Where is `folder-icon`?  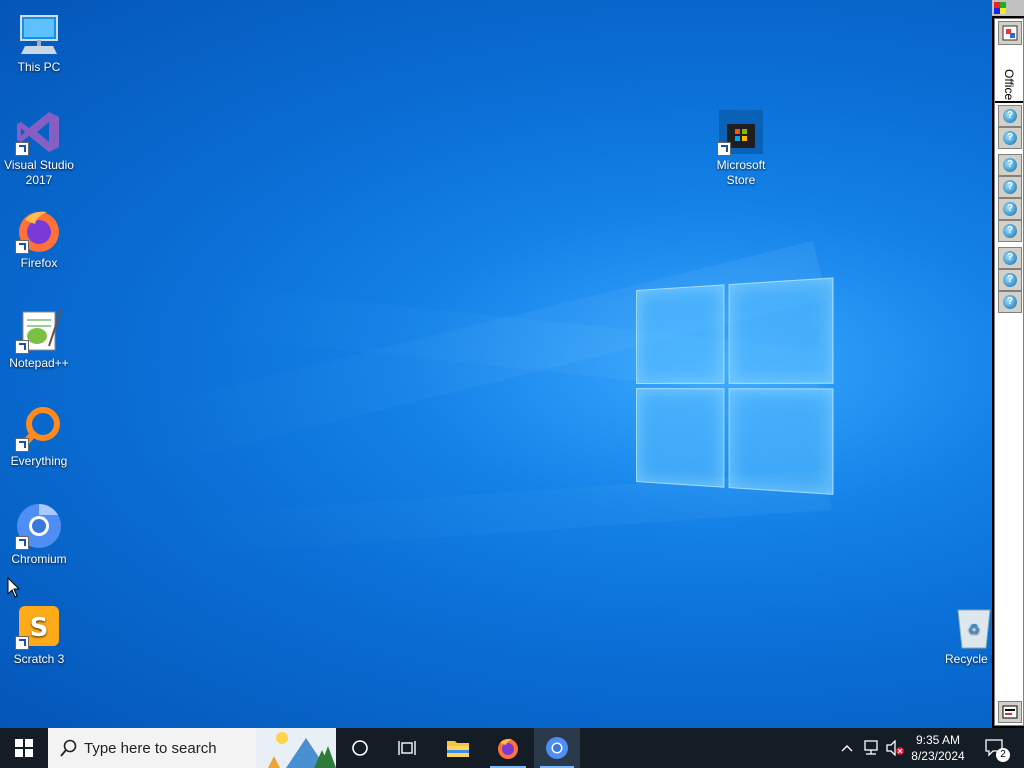 folder-icon is located at coordinates (458, 749).